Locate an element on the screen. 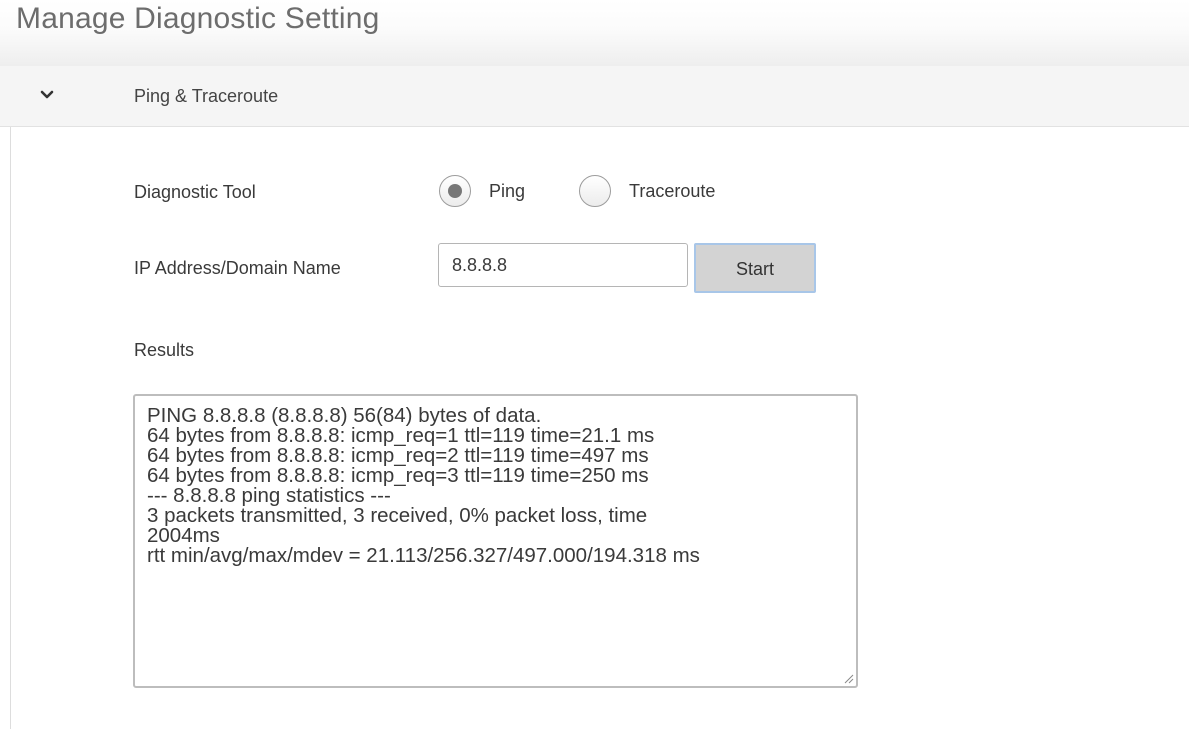 The image size is (1189, 729). radio-button-ping is located at coordinates (455, 191).